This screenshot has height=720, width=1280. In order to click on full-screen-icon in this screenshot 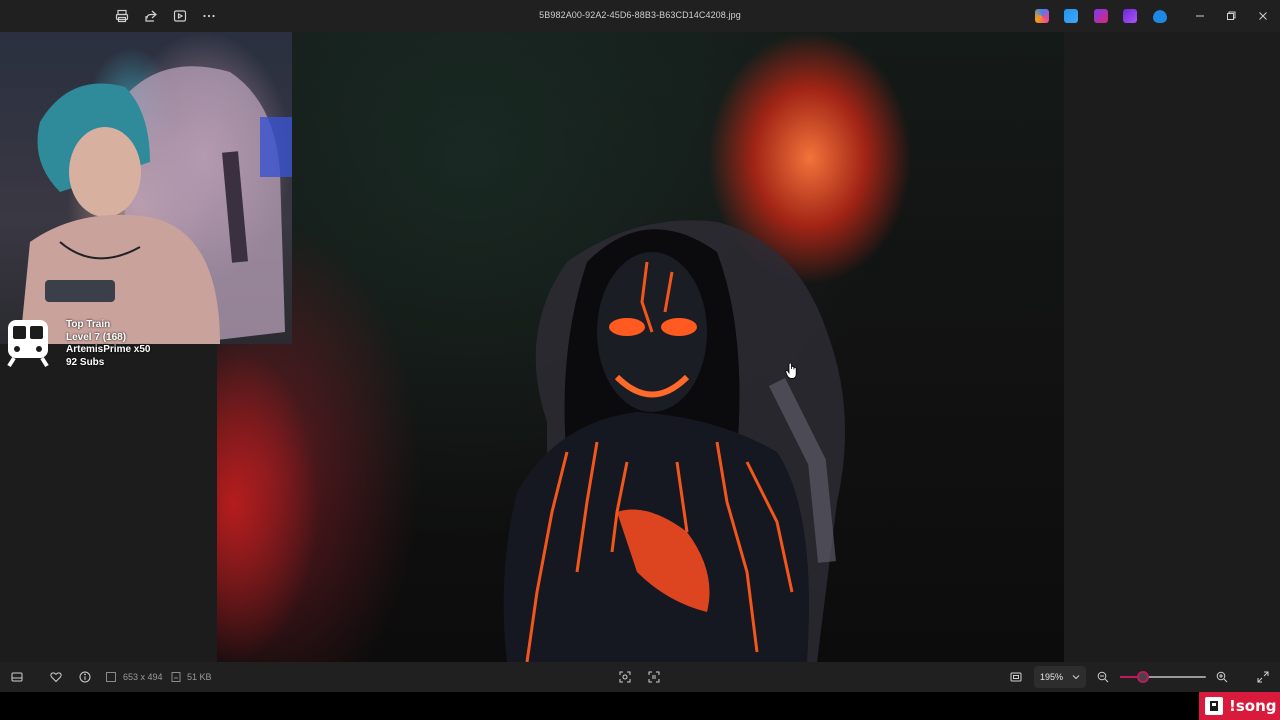, I will do `click(1263, 677)`.